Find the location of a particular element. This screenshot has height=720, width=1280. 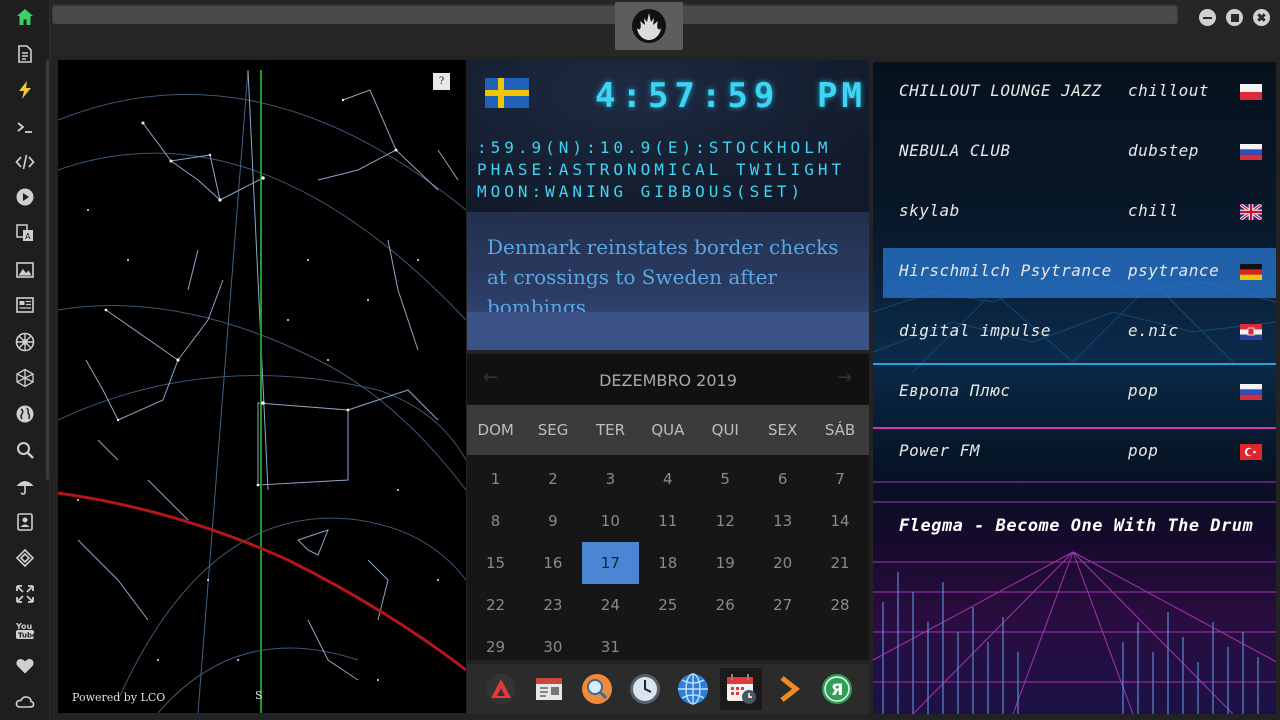

yandex-icon: Я is located at coordinates (837, 689).